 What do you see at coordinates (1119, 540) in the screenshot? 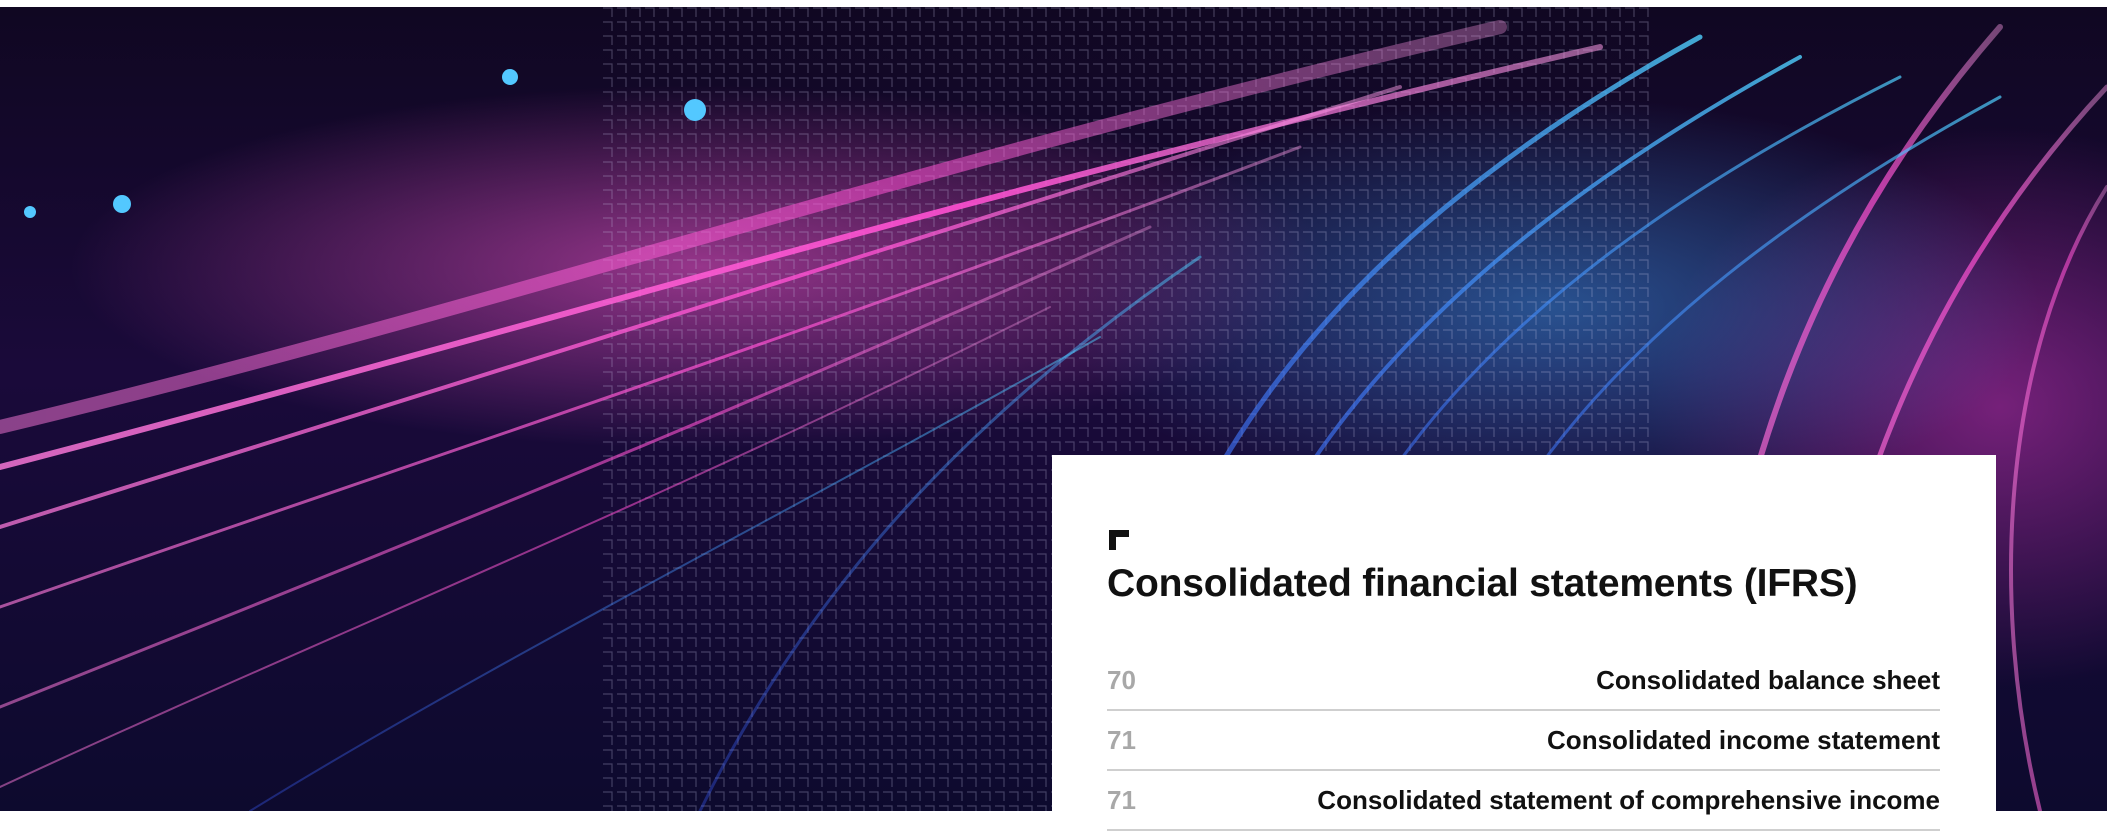
I see `corner-bracket-icon` at bounding box center [1119, 540].